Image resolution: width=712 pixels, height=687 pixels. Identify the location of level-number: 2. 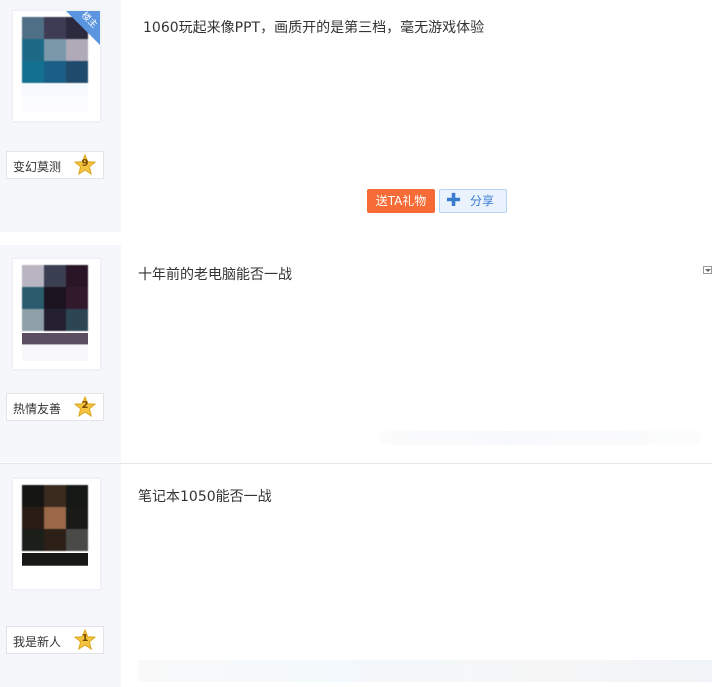
(85, 405).